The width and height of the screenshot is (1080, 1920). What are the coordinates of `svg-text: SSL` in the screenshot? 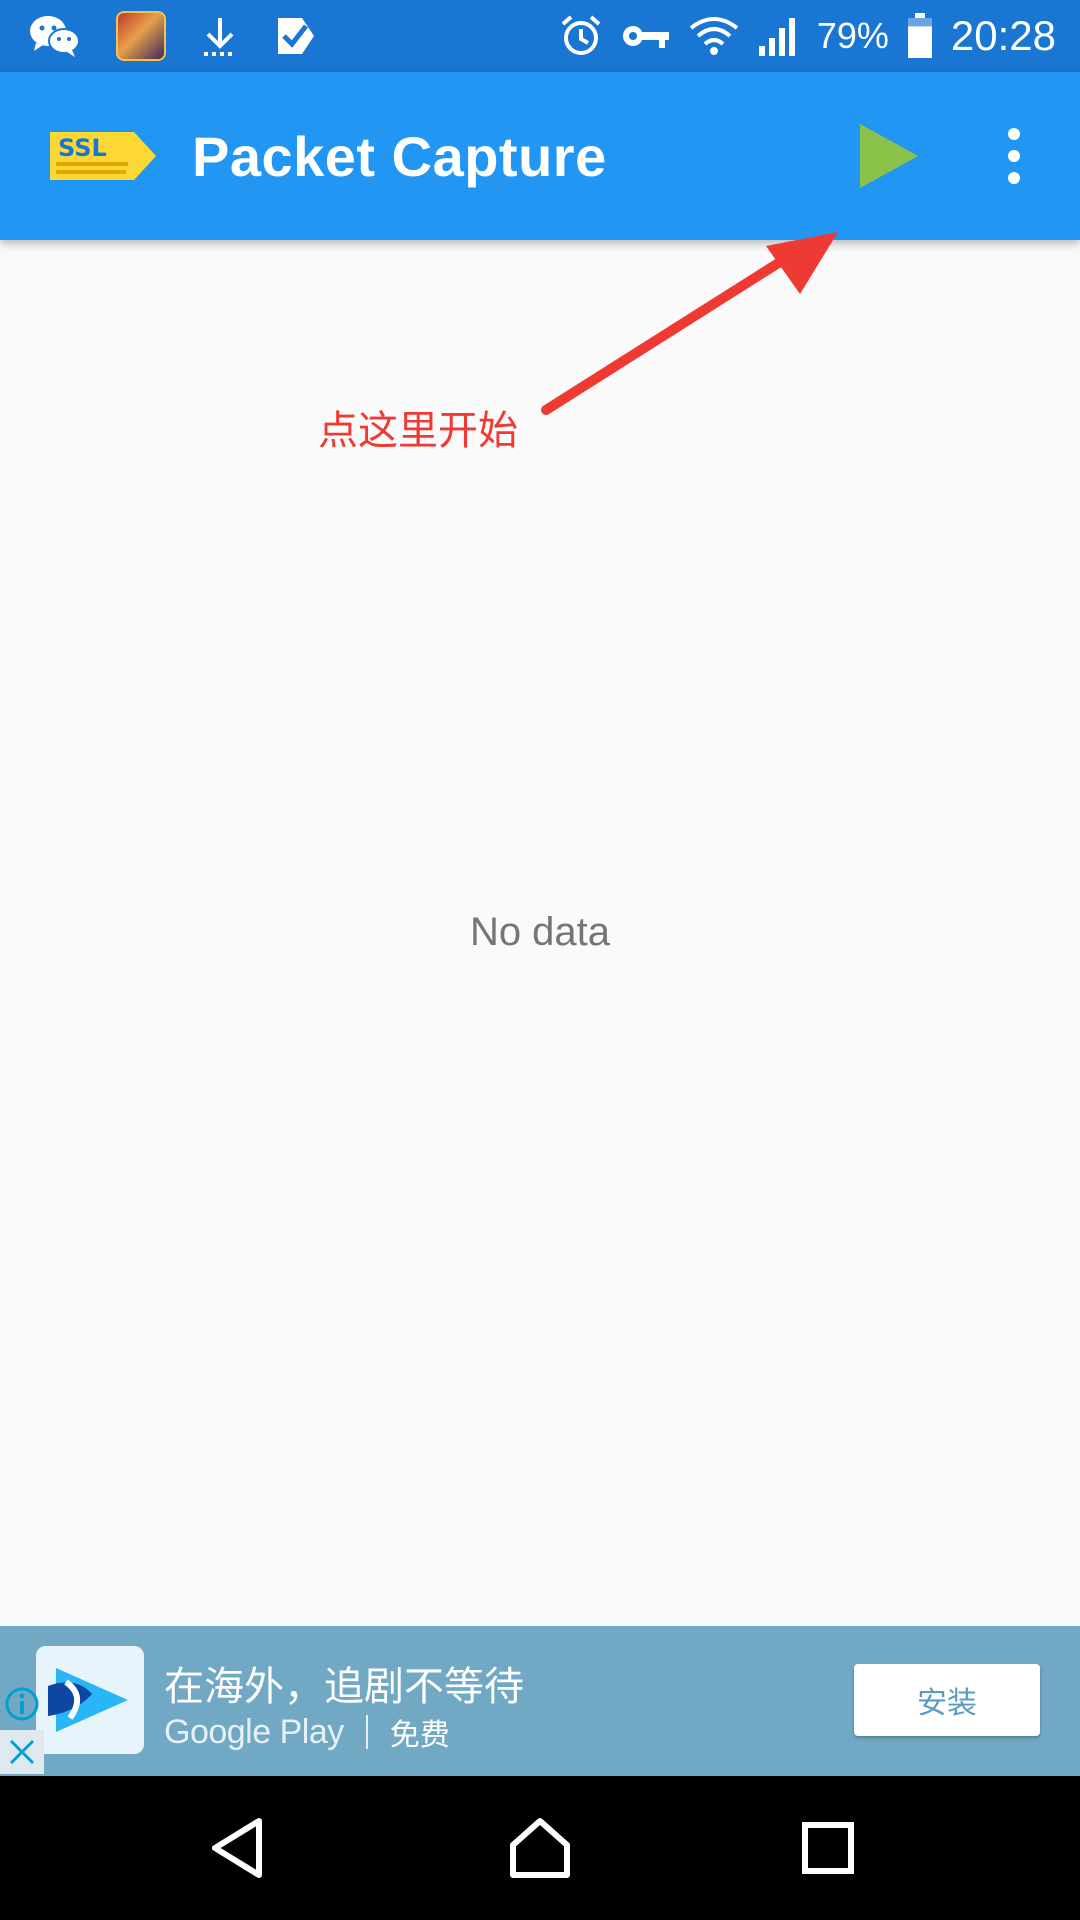 It's located at (82, 148).